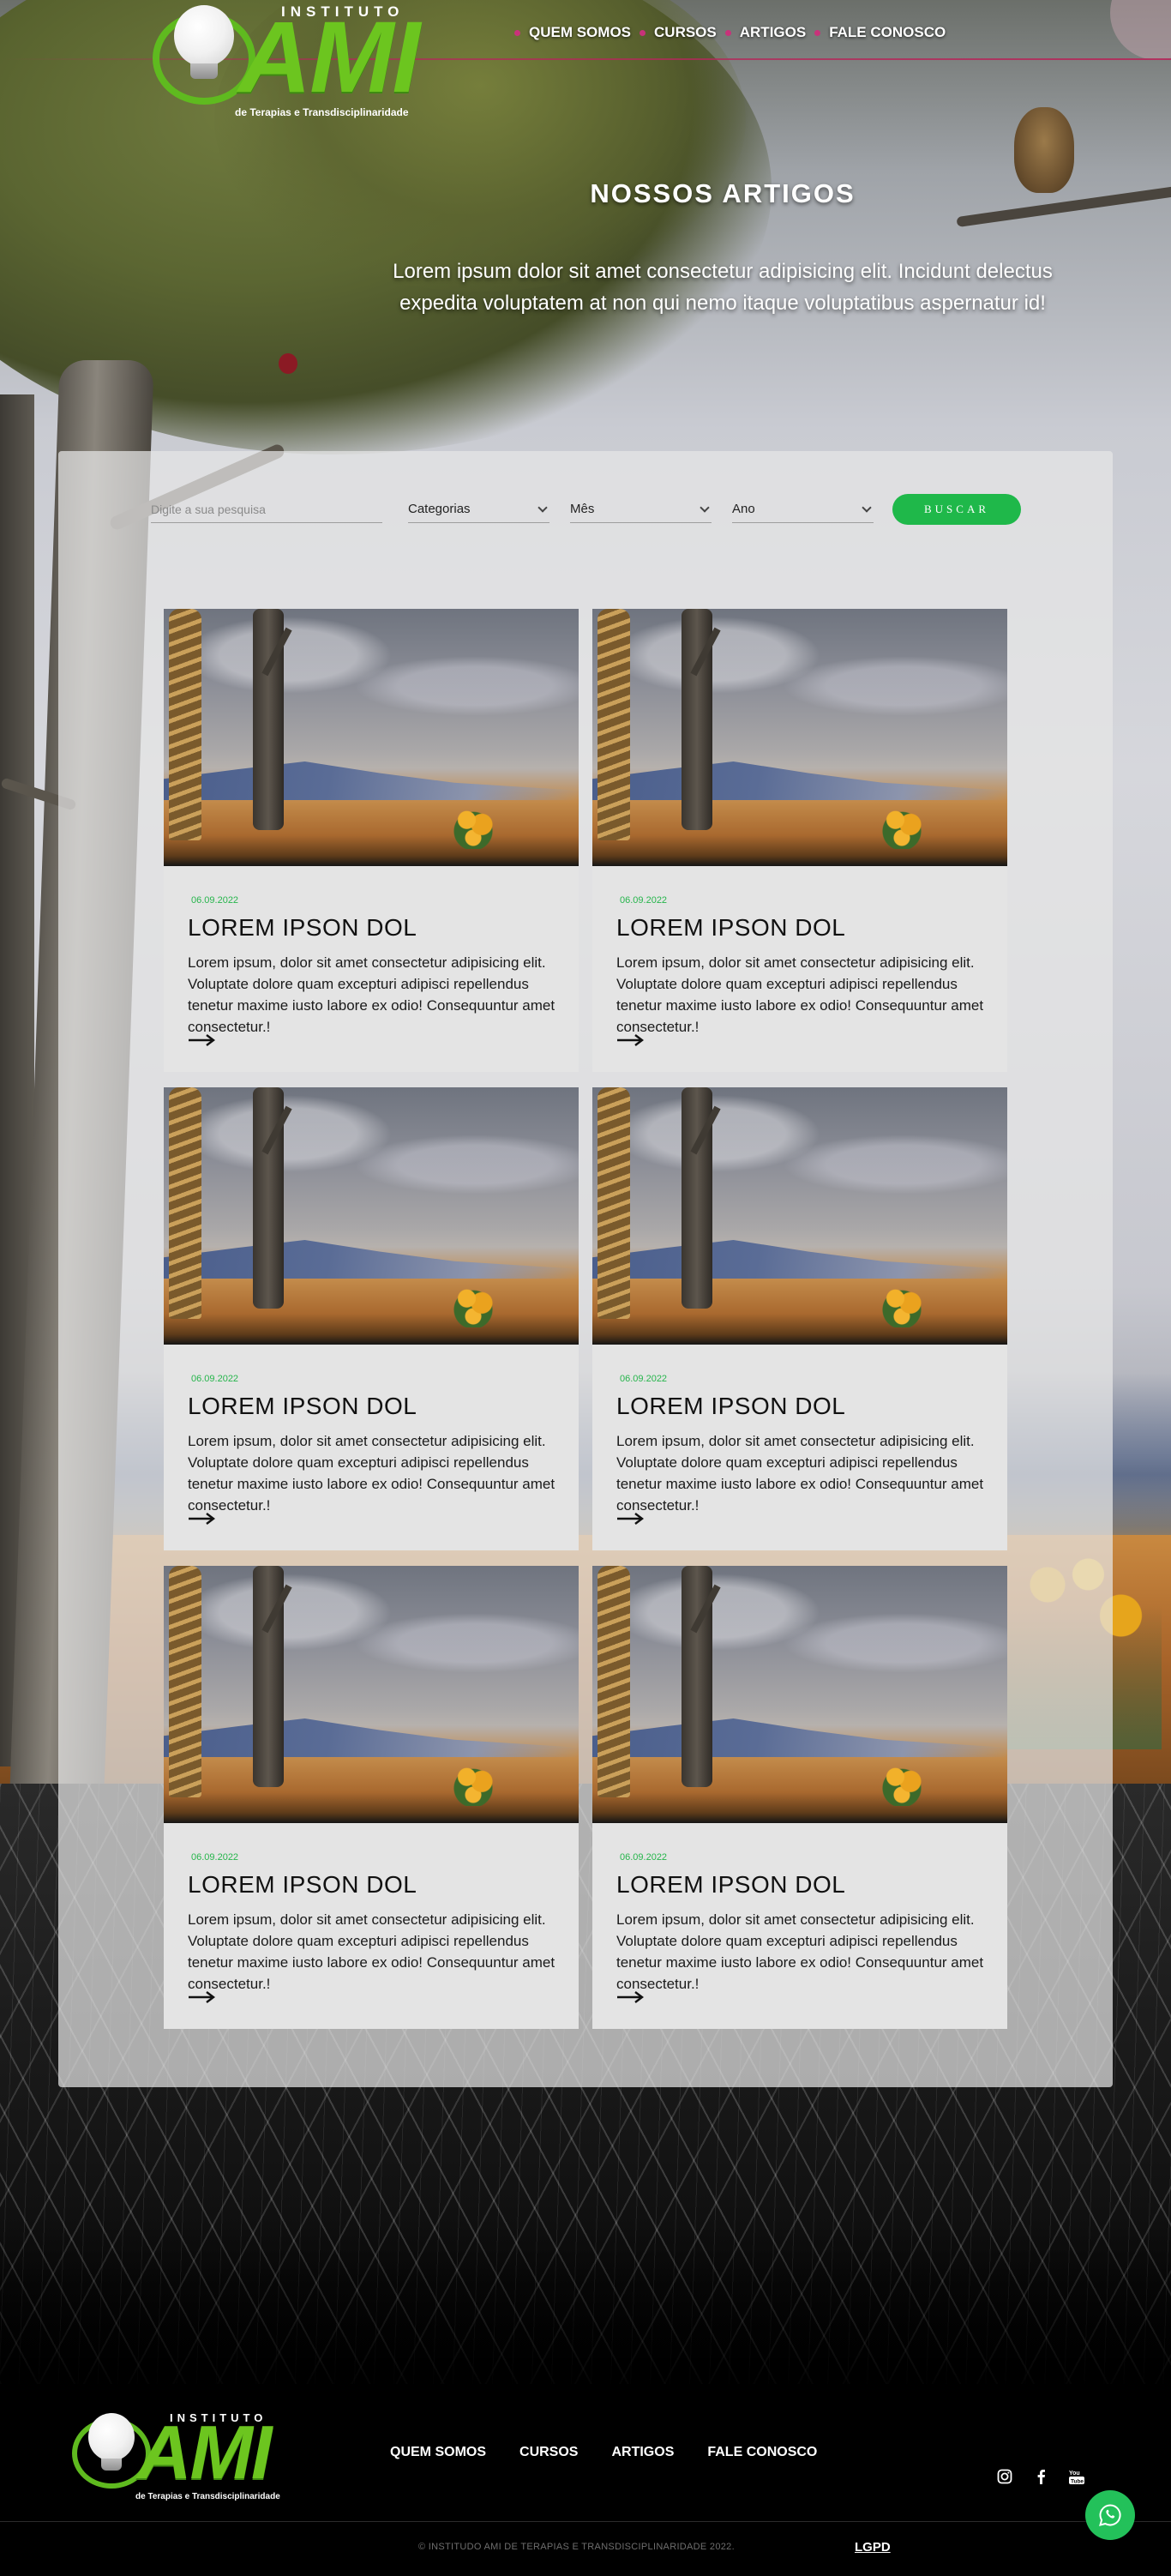  I want to click on youtube-icon: You Tube, so click(1076, 2476).